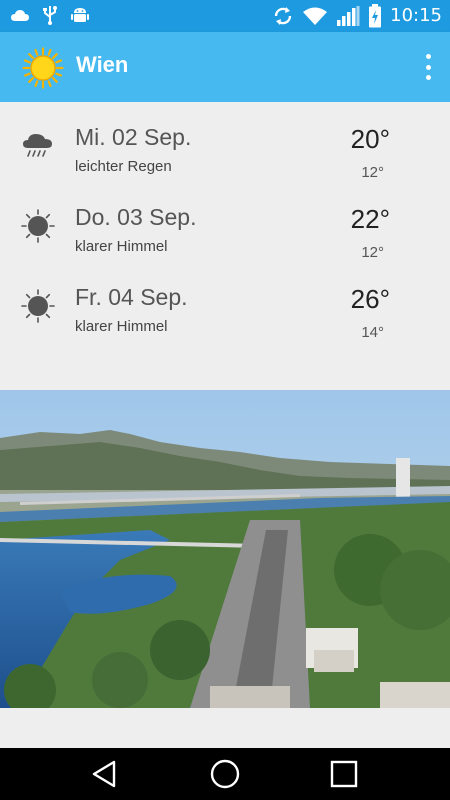 The width and height of the screenshot is (450, 800). Describe the element at coordinates (225, 67) in the screenshot. I see `app-bar: Wien` at that location.